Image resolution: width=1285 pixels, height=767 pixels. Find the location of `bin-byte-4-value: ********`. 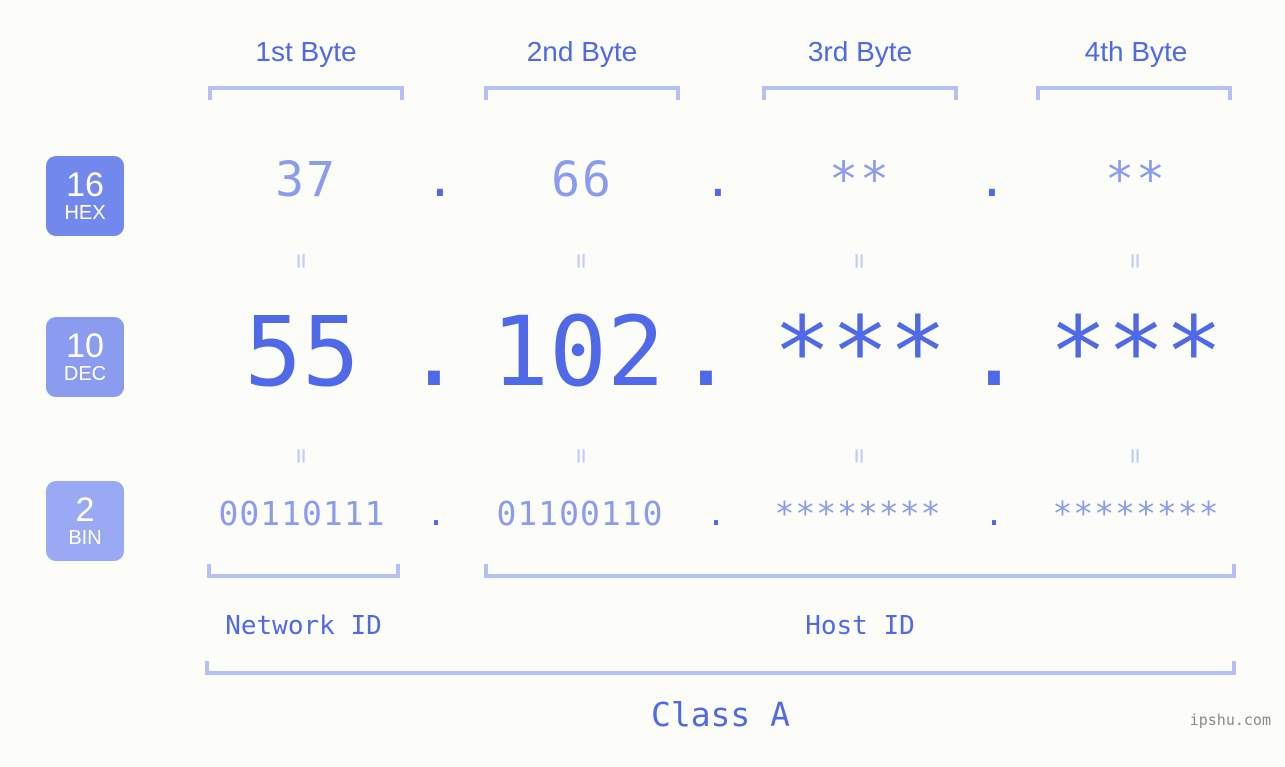

bin-byte-4-value: ******** is located at coordinates (1136, 513).